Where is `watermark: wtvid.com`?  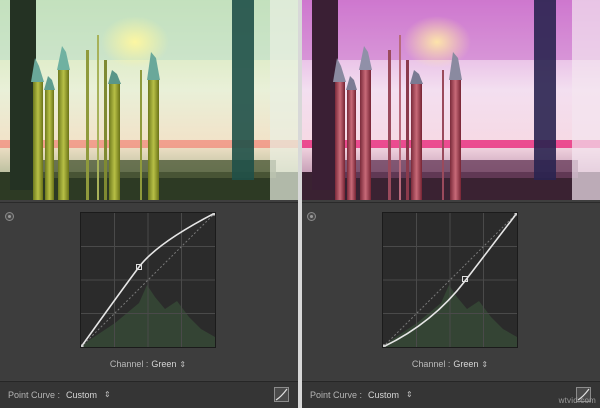 watermark: wtvid.com is located at coordinates (577, 400).